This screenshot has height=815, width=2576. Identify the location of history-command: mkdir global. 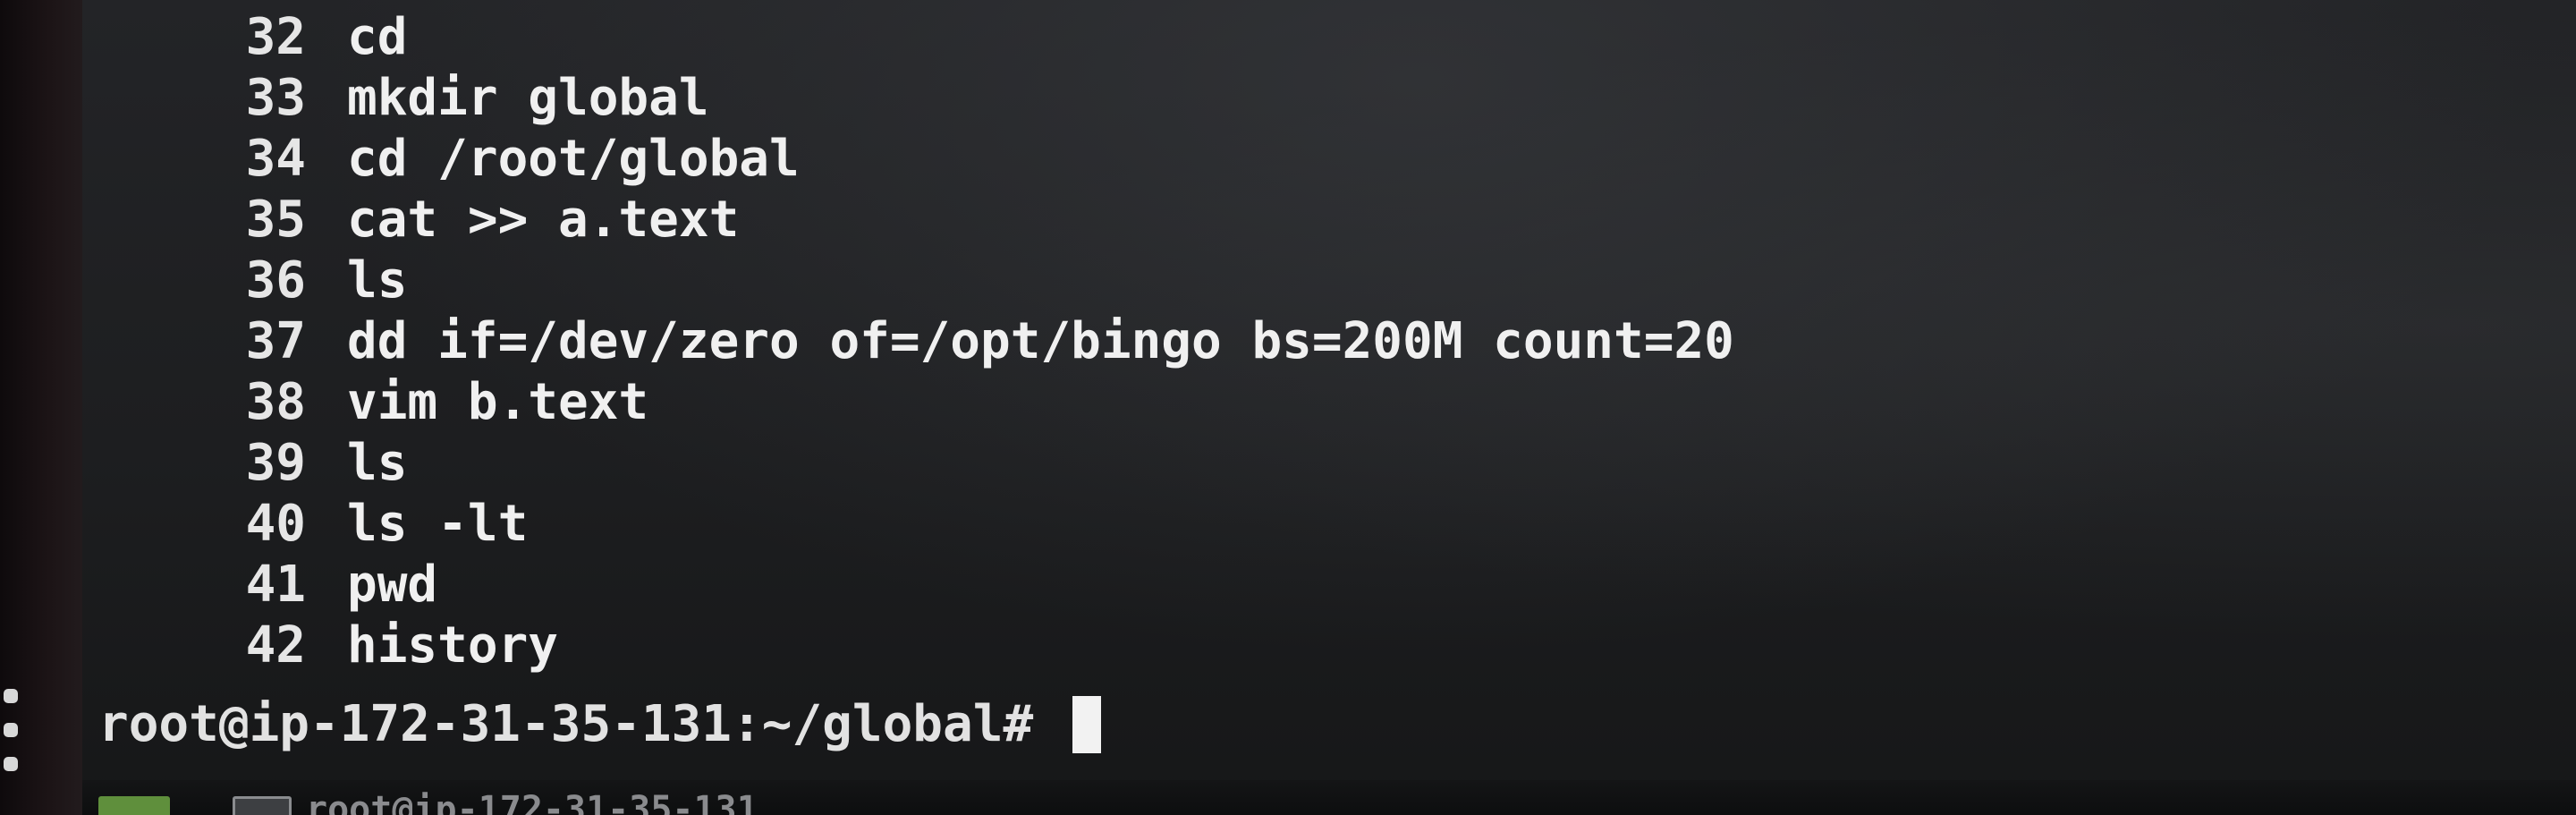
(528, 98).